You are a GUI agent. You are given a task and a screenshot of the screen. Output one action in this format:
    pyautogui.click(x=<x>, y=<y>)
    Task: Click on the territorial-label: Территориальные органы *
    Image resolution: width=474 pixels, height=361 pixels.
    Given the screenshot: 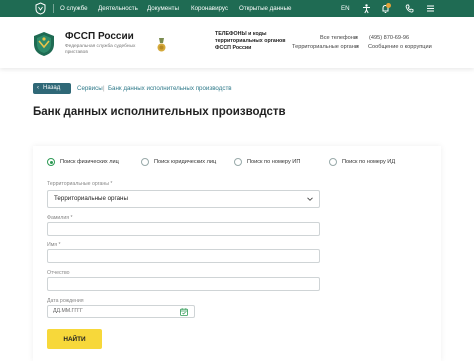 What is the action you would take?
    pyautogui.click(x=80, y=184)
    